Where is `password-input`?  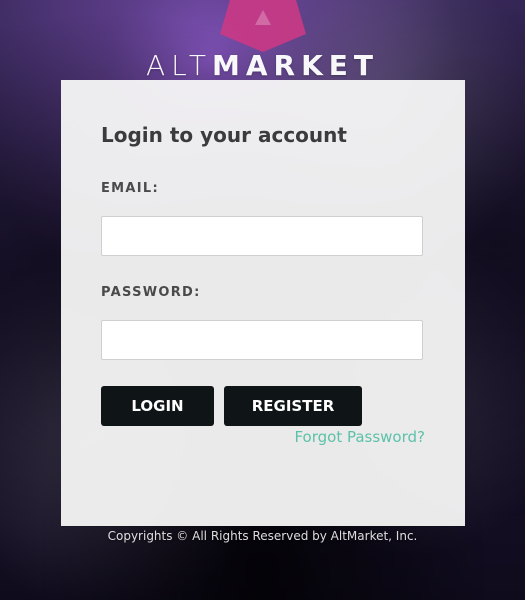
password-input is located at coordinates (262, 340).